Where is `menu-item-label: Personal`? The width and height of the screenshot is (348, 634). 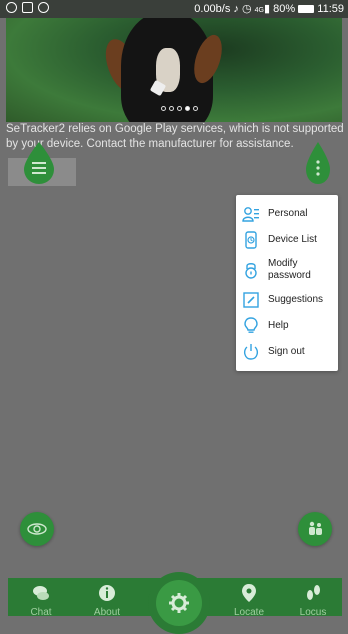 menu-item-label: Personal is located at coordinates (288, 213).